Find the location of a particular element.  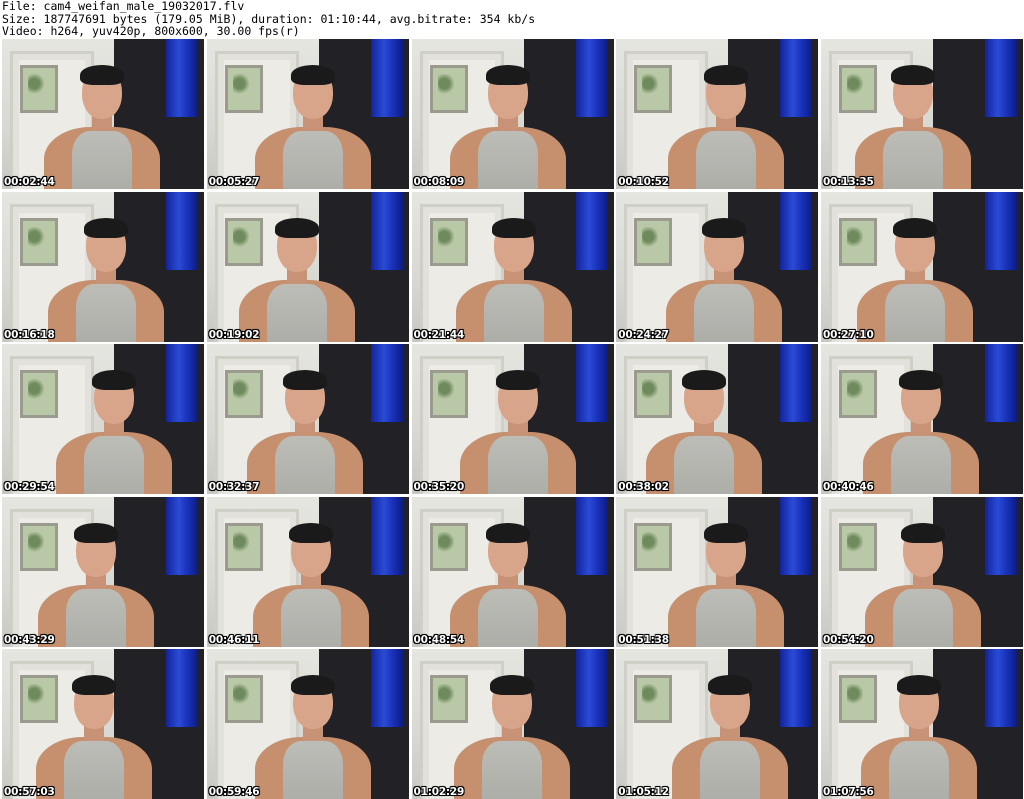

video-thumbnail: 00:48:54 is located at coordinates (512, 571).